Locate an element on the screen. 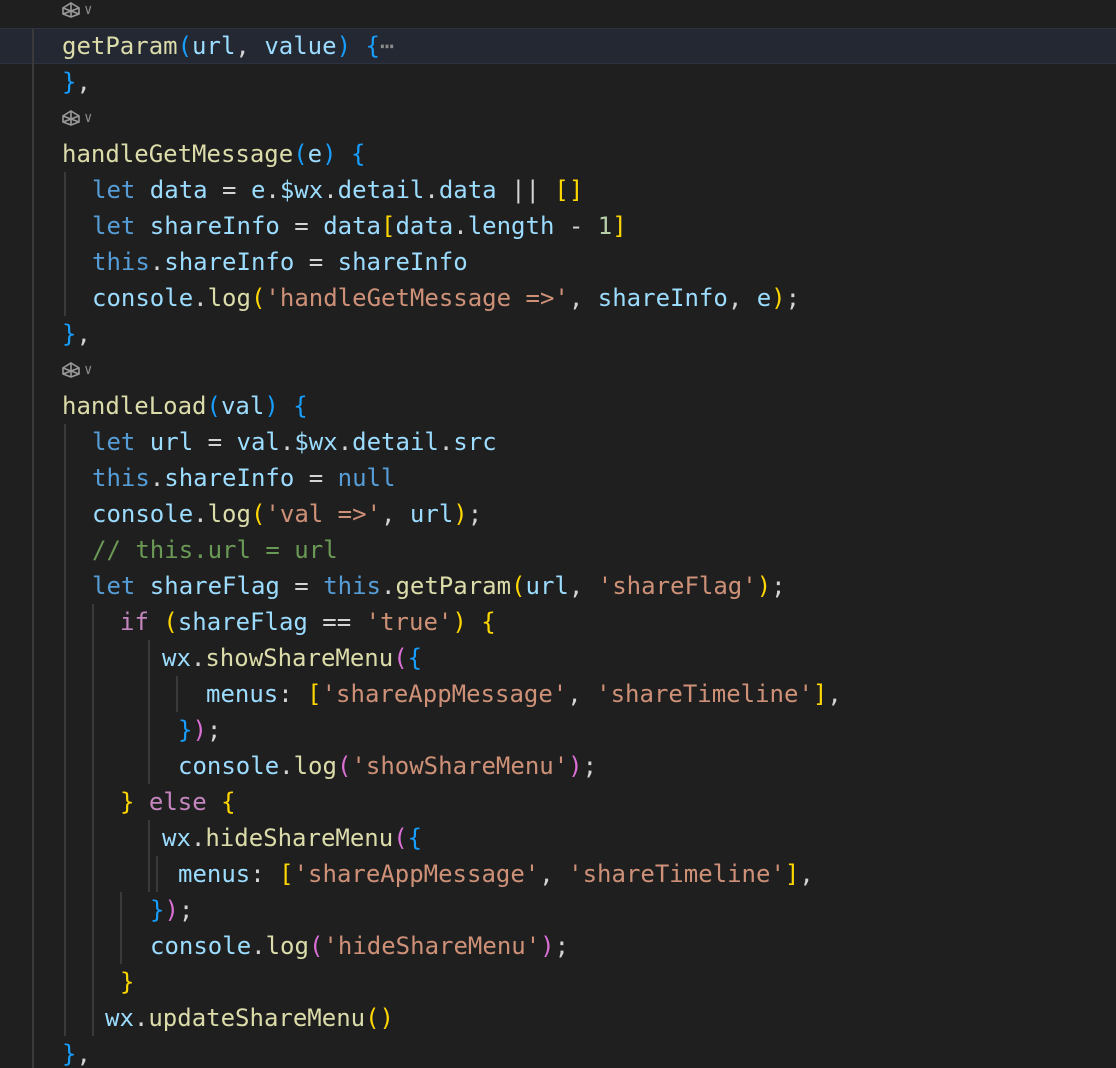 This screenshot has width=1116, height=1068. code-line: console.log('showShareMenu'); is located at coordinates (558, 766).